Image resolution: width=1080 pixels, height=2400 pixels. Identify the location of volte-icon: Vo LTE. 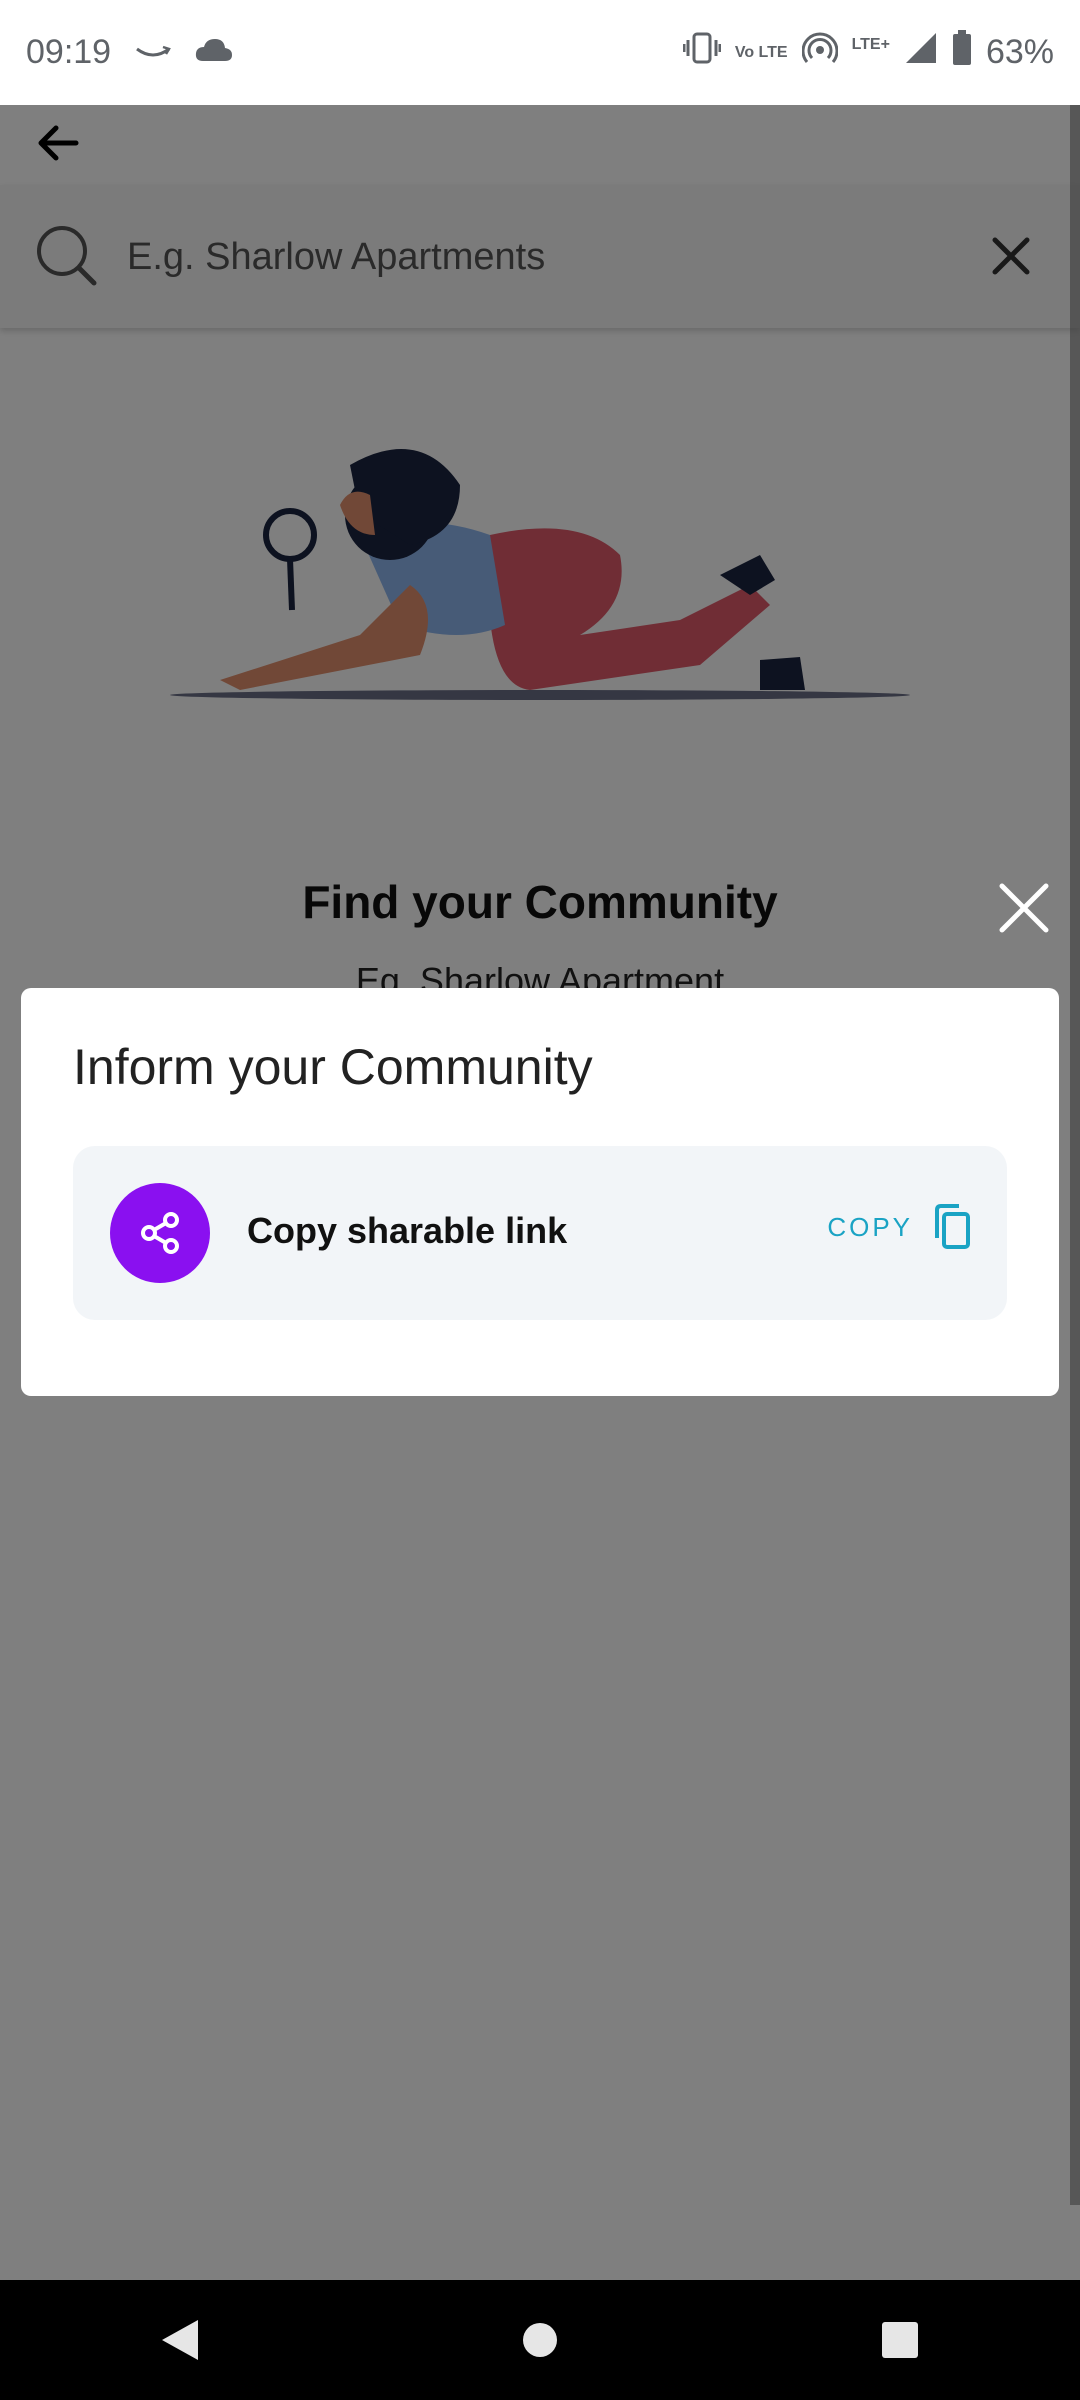
(761, 52).